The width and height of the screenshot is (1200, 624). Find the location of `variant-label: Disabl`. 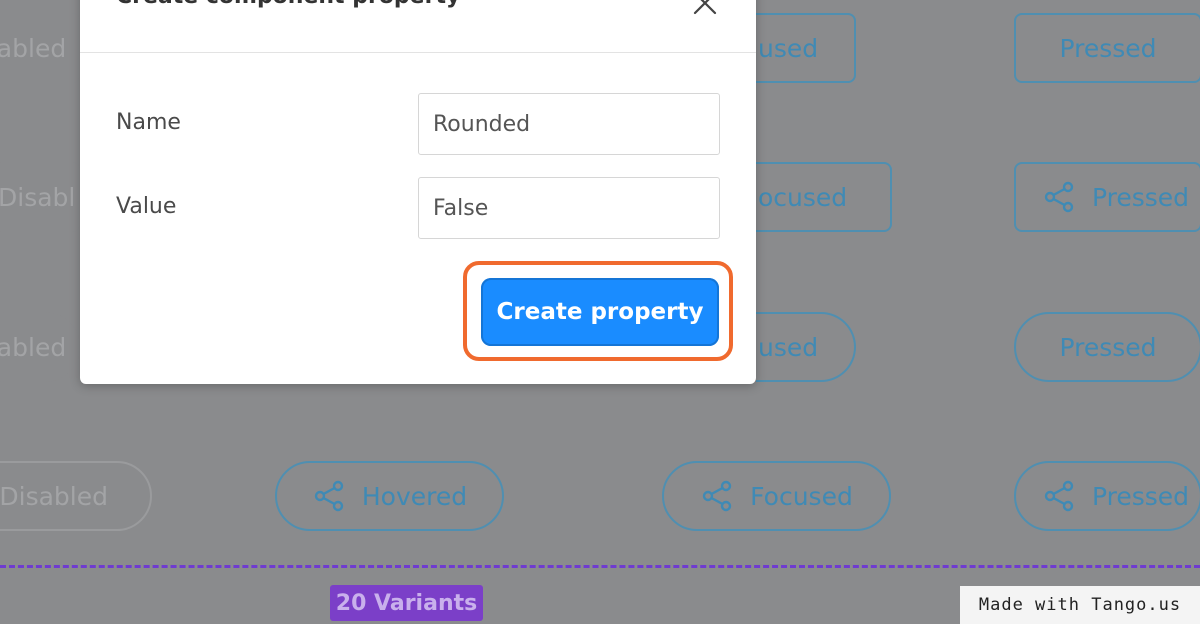

variant-label: Disabl is located at coordinates (38, 197).